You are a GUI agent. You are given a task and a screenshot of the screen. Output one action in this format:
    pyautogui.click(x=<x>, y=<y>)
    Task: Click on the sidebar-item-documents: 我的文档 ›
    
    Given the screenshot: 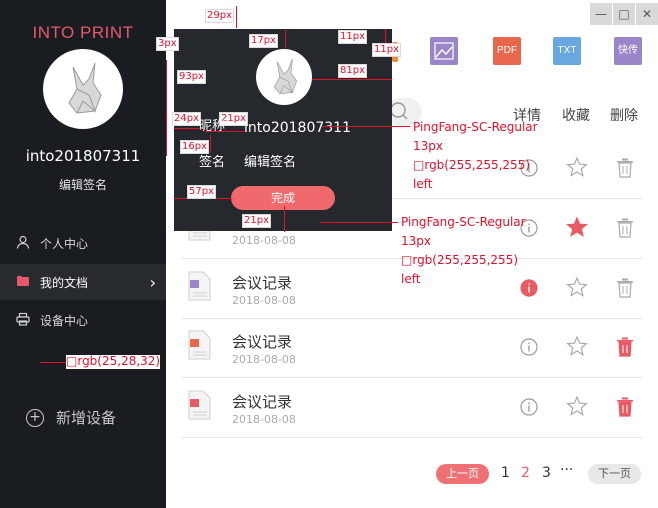 What is the action you would take?
    pyautogui.click(x=83, y=282)
    